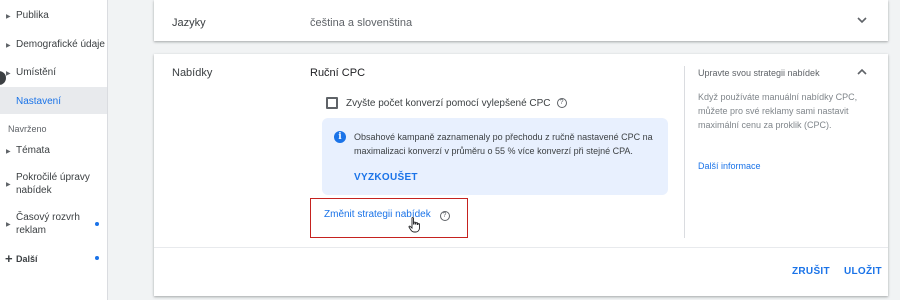 This screenshot has height=300, width=900. I want to click on sidebar-item-ad-schedule: ▶ Časový rozvrh reklam, so click(45, 224).